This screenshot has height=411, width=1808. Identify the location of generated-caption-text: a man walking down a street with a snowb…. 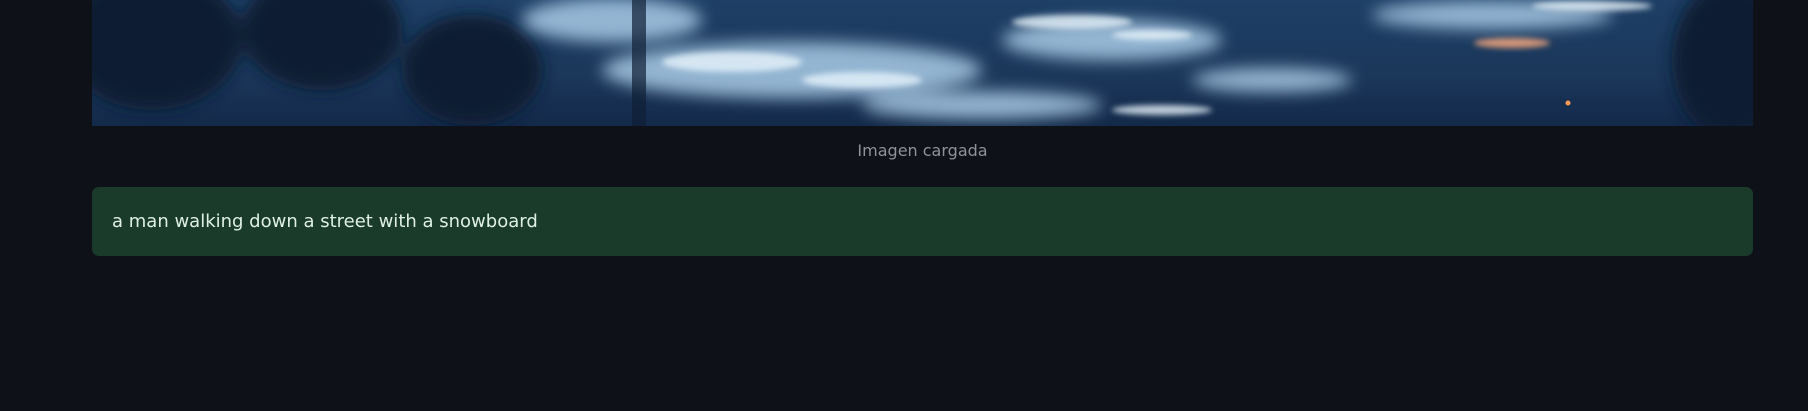
(325, 221).